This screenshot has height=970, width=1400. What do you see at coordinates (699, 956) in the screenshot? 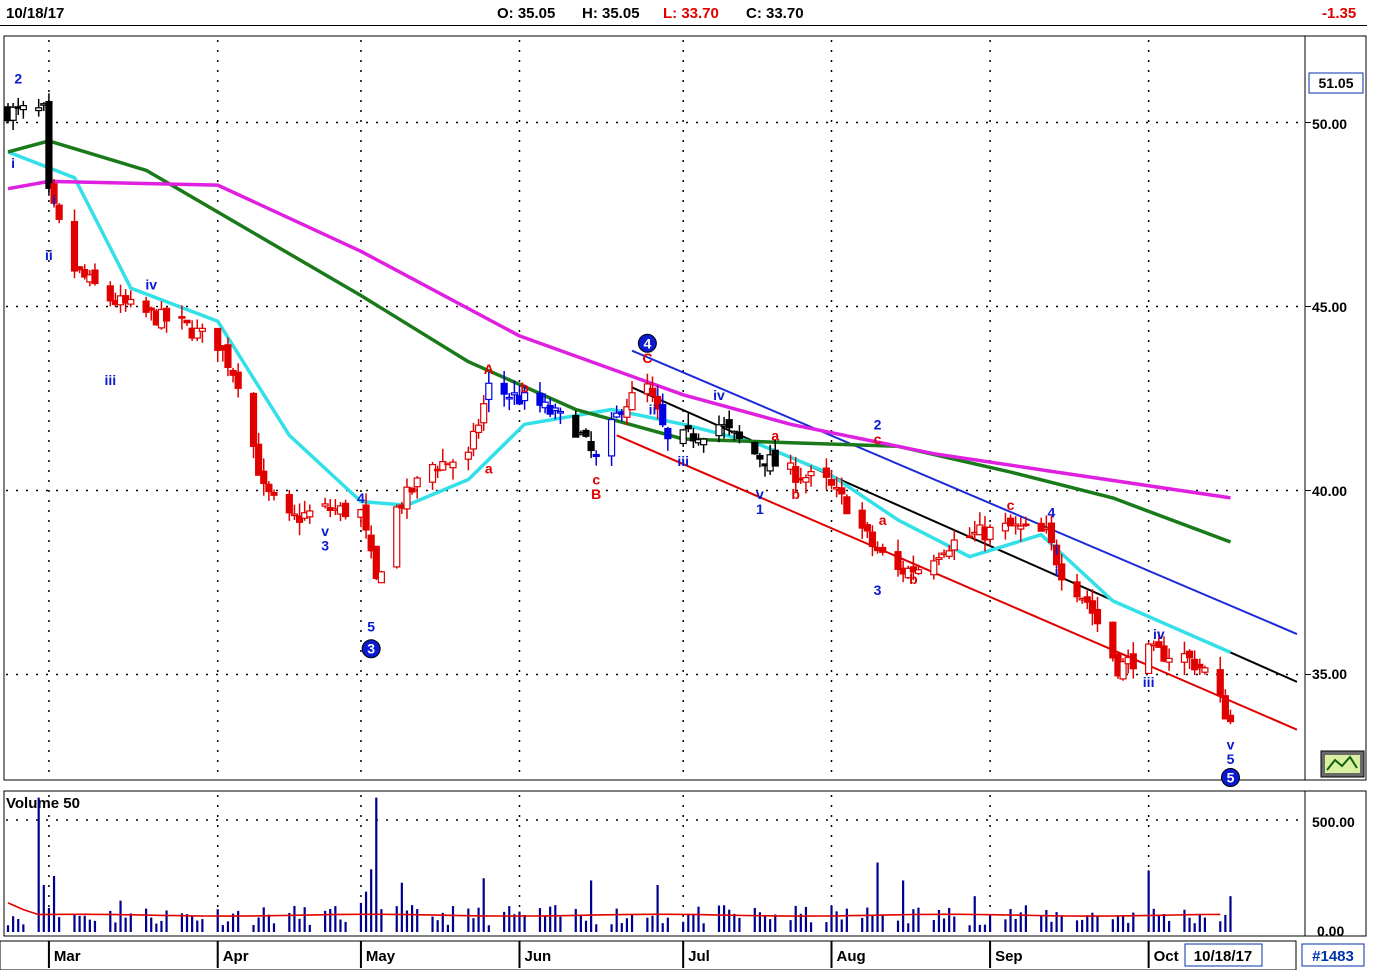
I see `month-label: Jul` at bounding box center [699, 956].